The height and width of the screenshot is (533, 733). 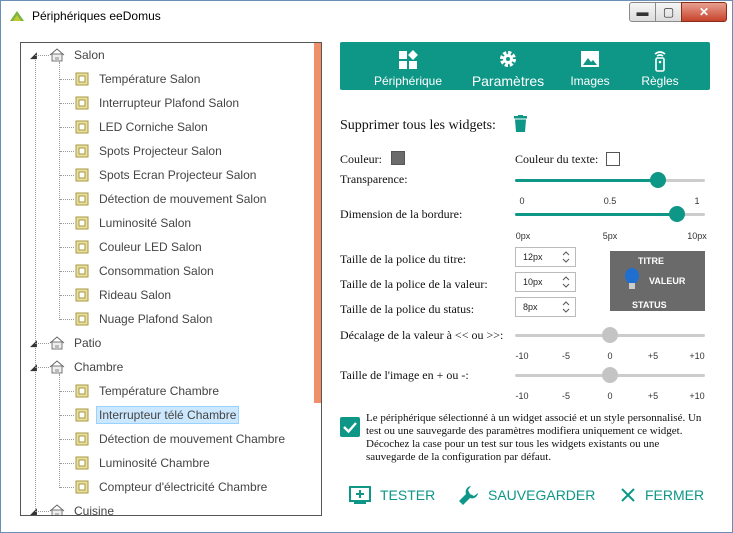 I want to click on tab-peripherique: Périphérique, so click(x=408, y=66).